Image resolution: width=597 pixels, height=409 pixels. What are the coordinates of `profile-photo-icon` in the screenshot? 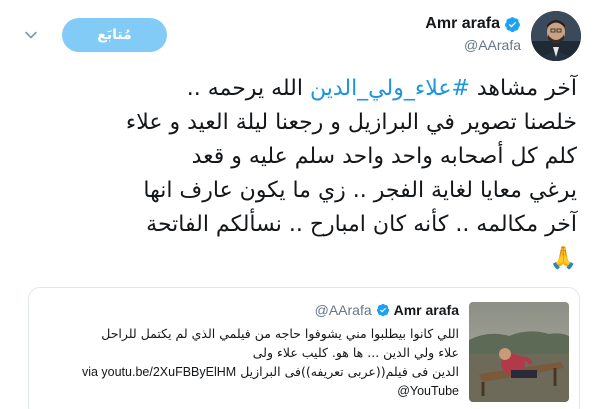 It's located at (556, 36).